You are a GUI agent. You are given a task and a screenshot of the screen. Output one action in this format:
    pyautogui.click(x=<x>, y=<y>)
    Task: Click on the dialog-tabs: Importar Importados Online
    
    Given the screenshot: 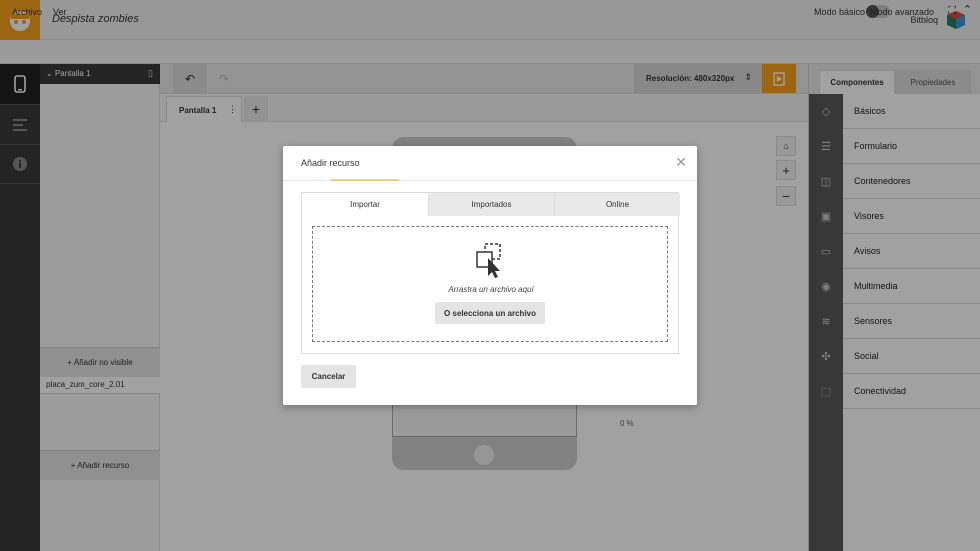 What is the action you would take?
    pyautogui.click(x=490, y=204)
    